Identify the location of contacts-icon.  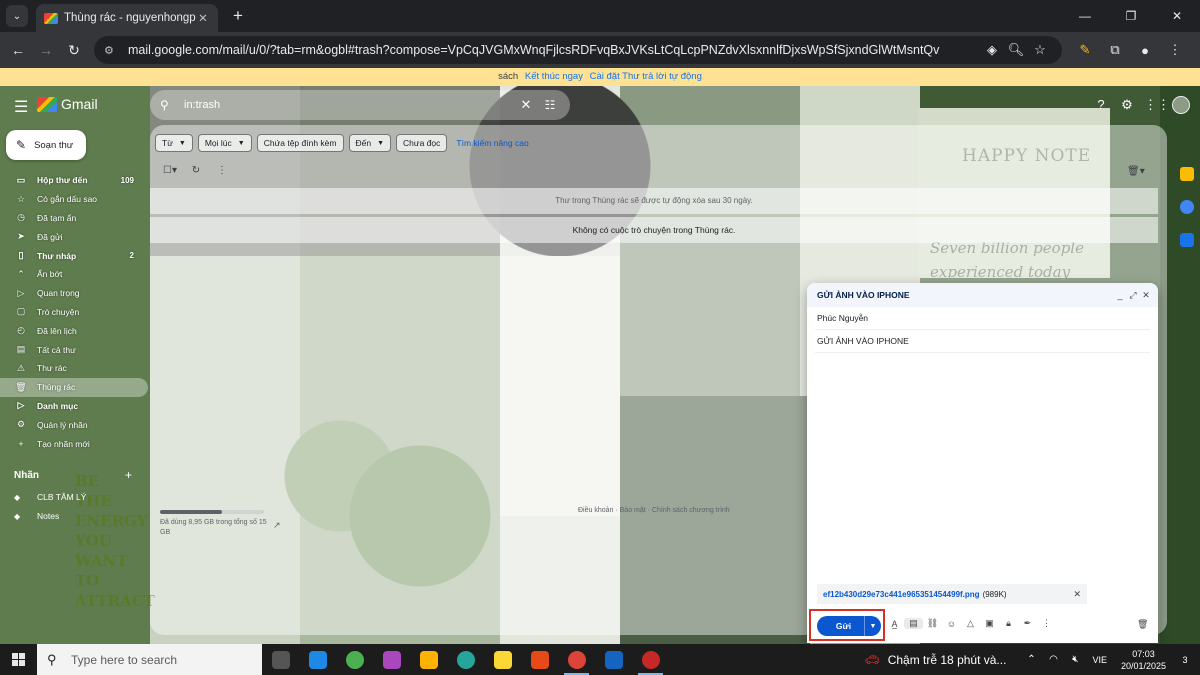
(1187, 240).